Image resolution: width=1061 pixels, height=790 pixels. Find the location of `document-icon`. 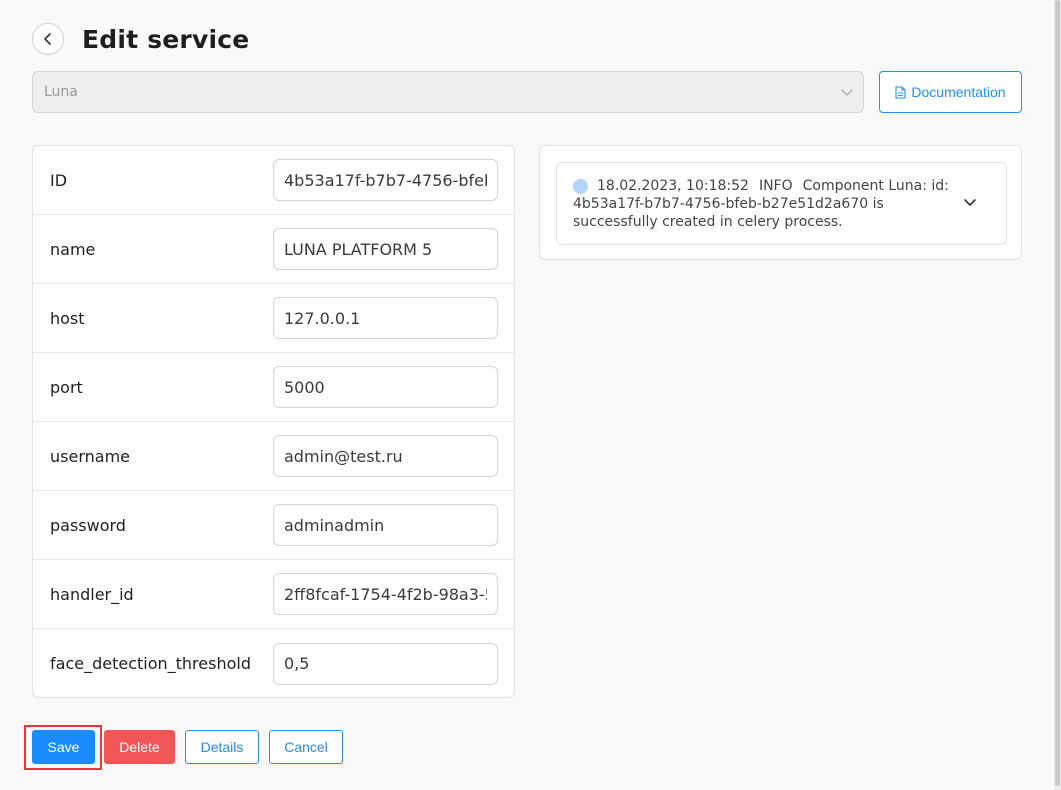

document-icon is located at coordinates (900, 92).